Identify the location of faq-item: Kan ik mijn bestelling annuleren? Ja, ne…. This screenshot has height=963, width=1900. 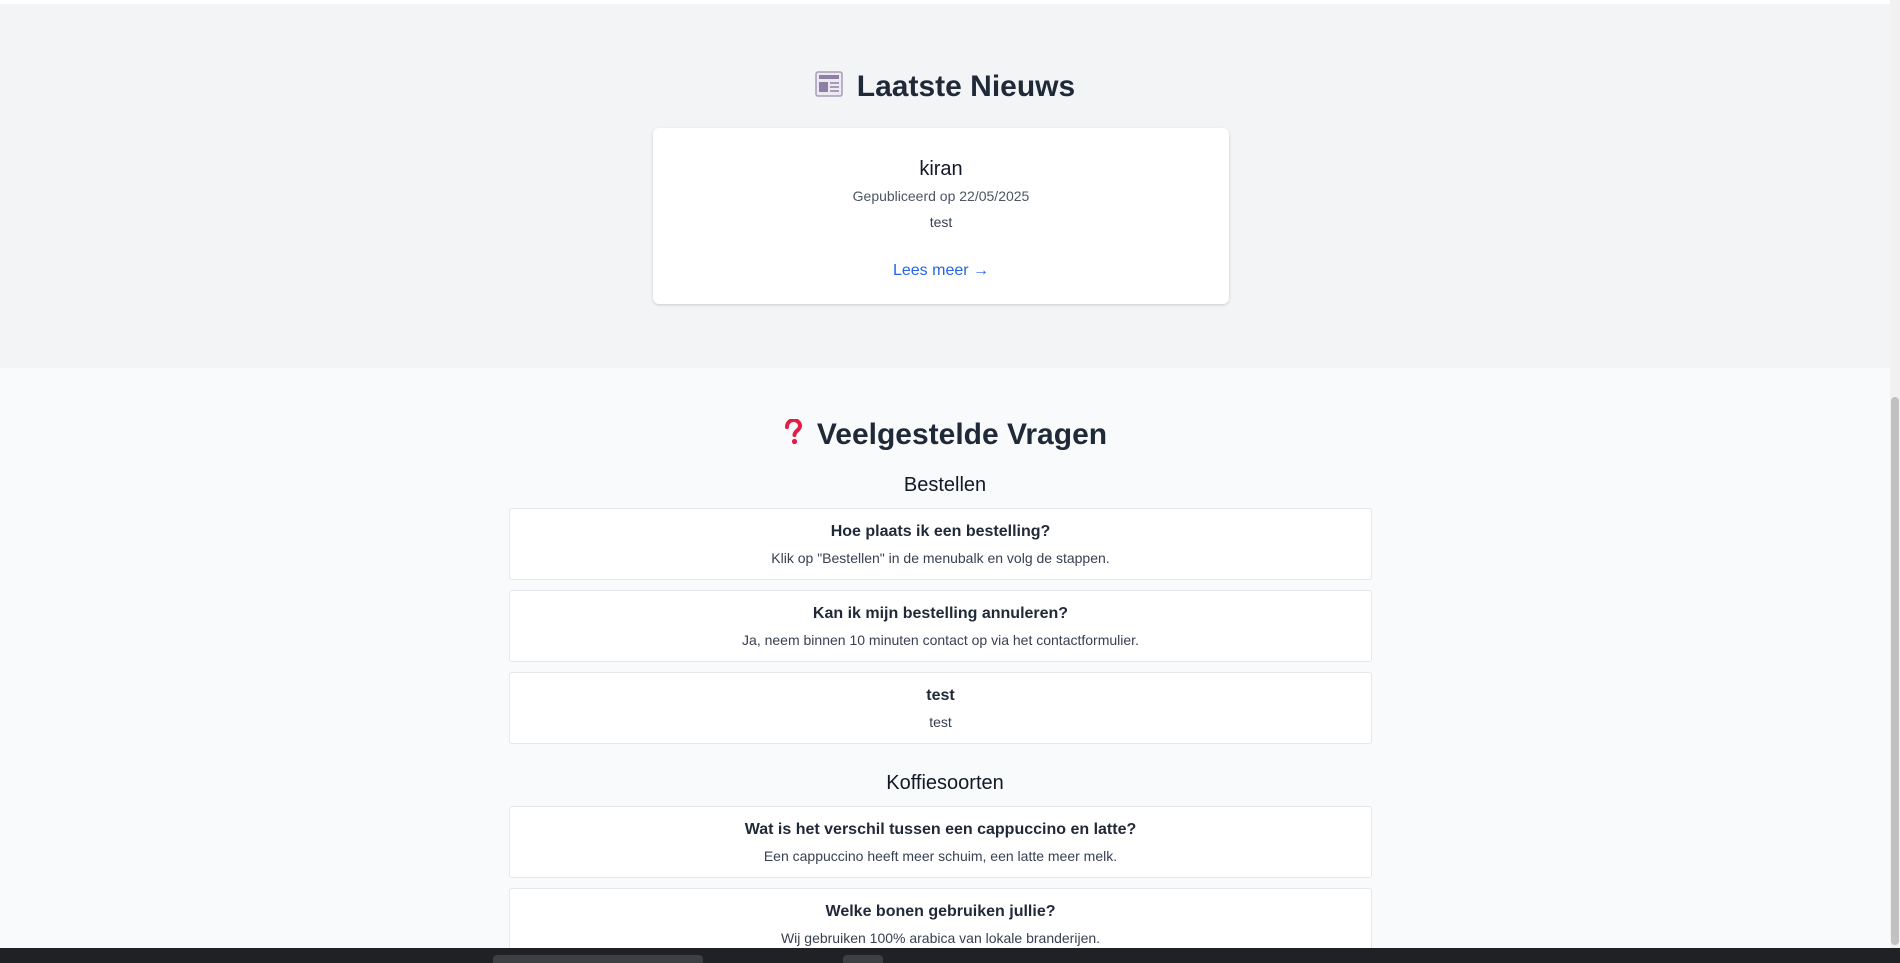
(940, 626).